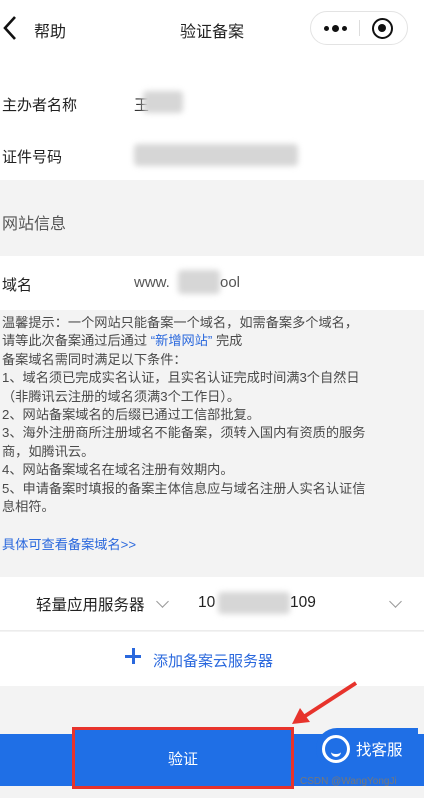 This screenshot has width=424, height=798. What do you see at coordinates (212, 218) in the screenshot?
I see `website-info-section: 网站信息` at bounding box center [212, 218].